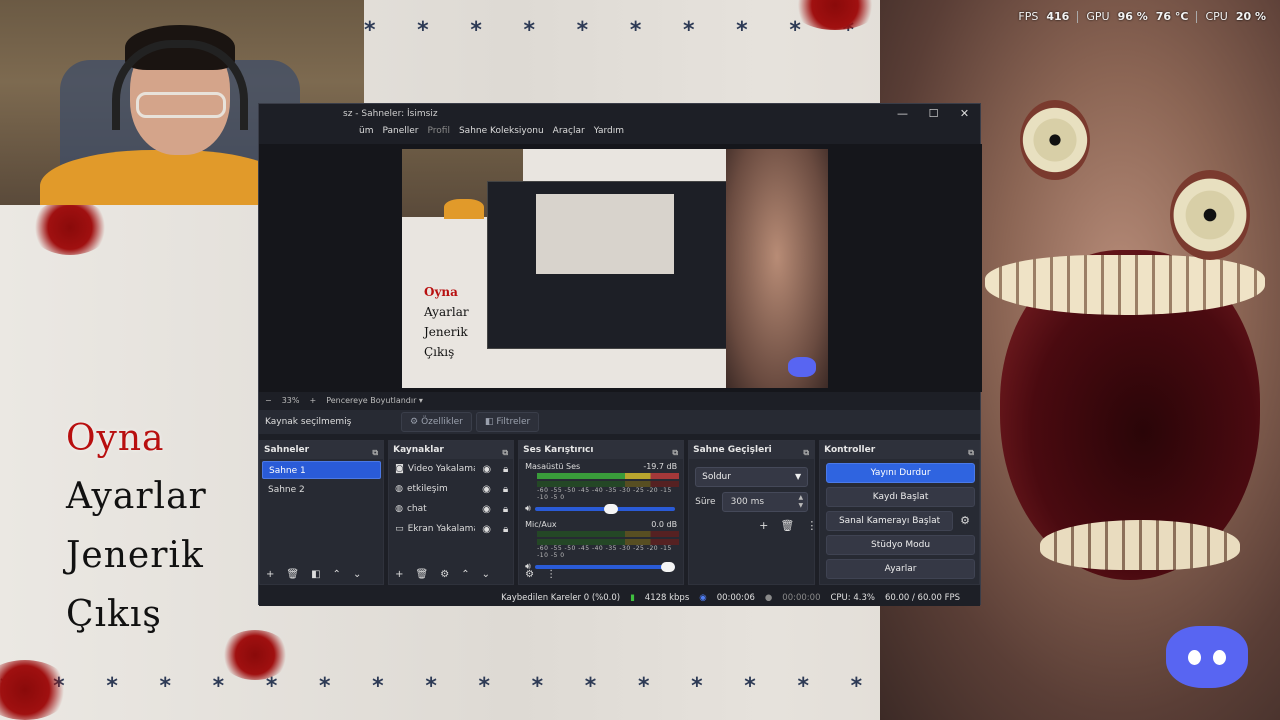 The width and height of the screenshot is (1280, 720). I want to click on zoom-bar: − 33% + Pencereye Boyutlandır ▾, so click(619, 400).